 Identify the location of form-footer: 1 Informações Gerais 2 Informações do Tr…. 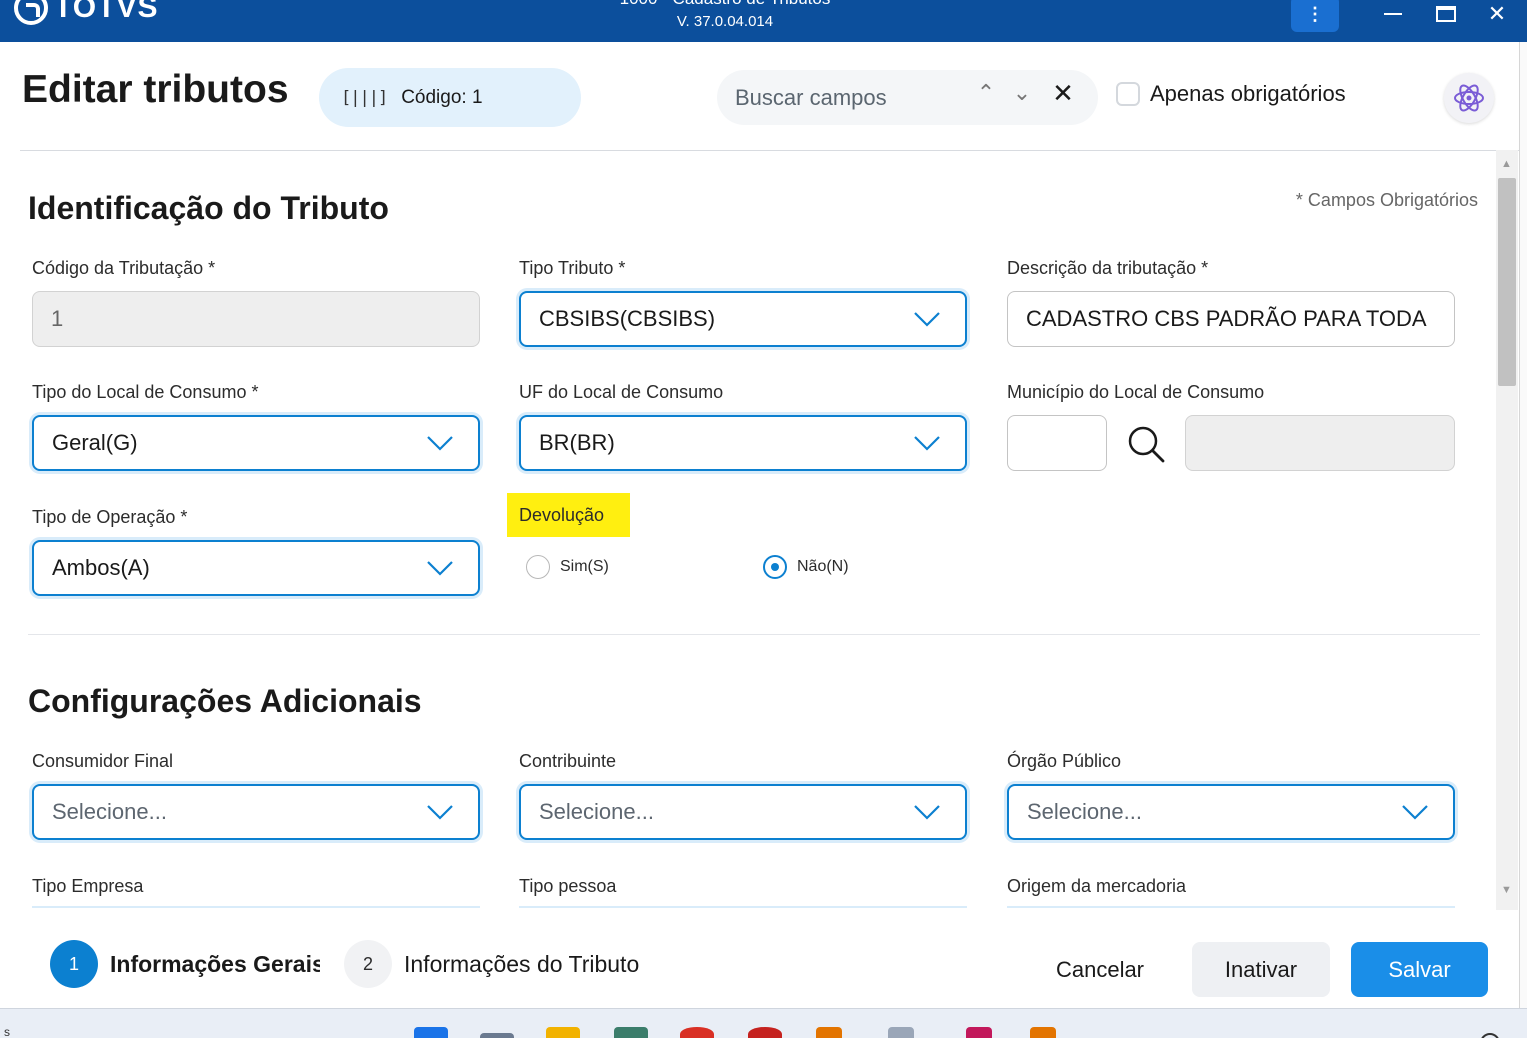
(759, 959).